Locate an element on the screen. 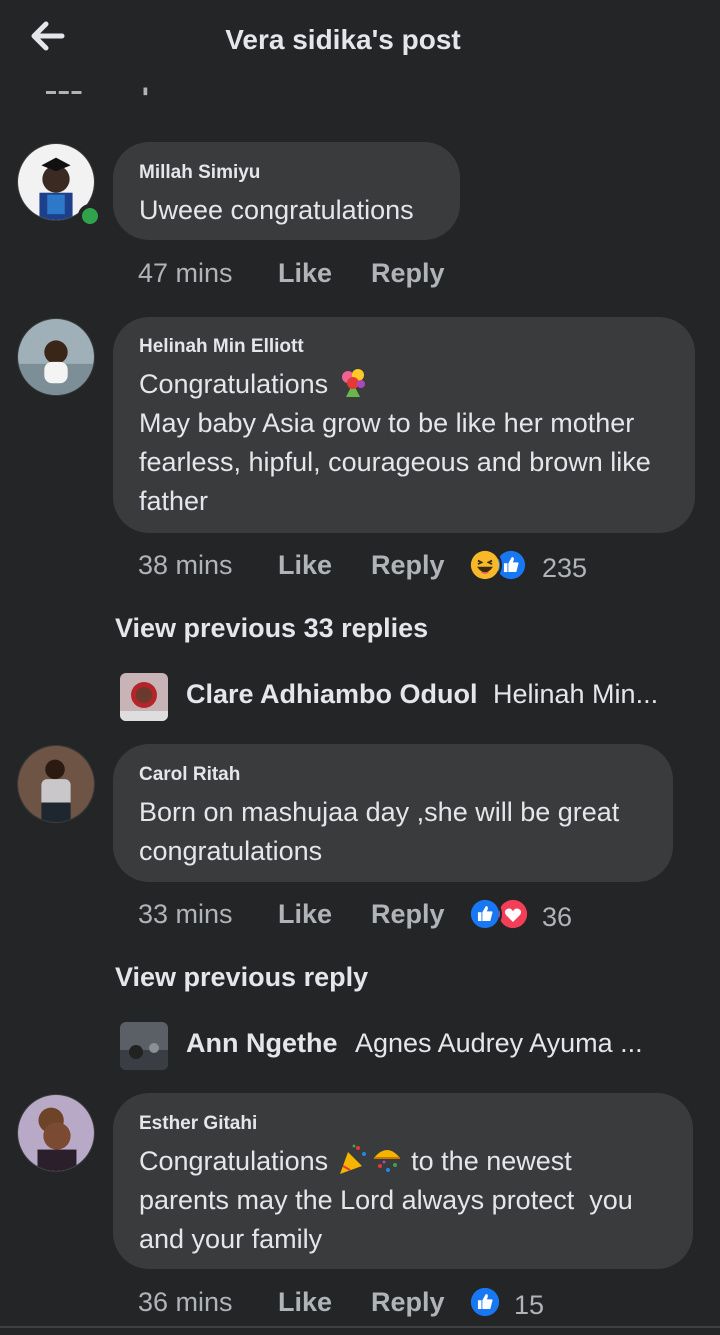  comment-author: Esther Gitahi is located at coordinates (404, 1124).